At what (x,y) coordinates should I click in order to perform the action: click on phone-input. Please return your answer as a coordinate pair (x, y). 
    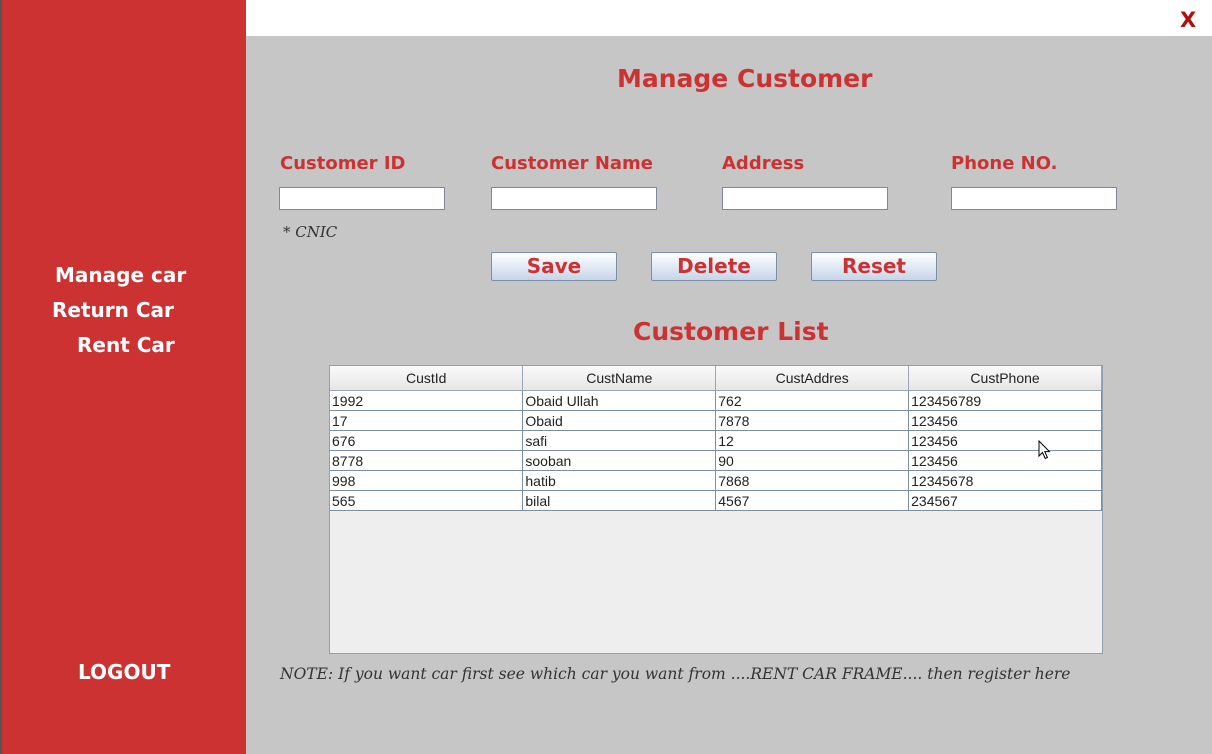
    Looking at the image, I should click on (1034, 198).